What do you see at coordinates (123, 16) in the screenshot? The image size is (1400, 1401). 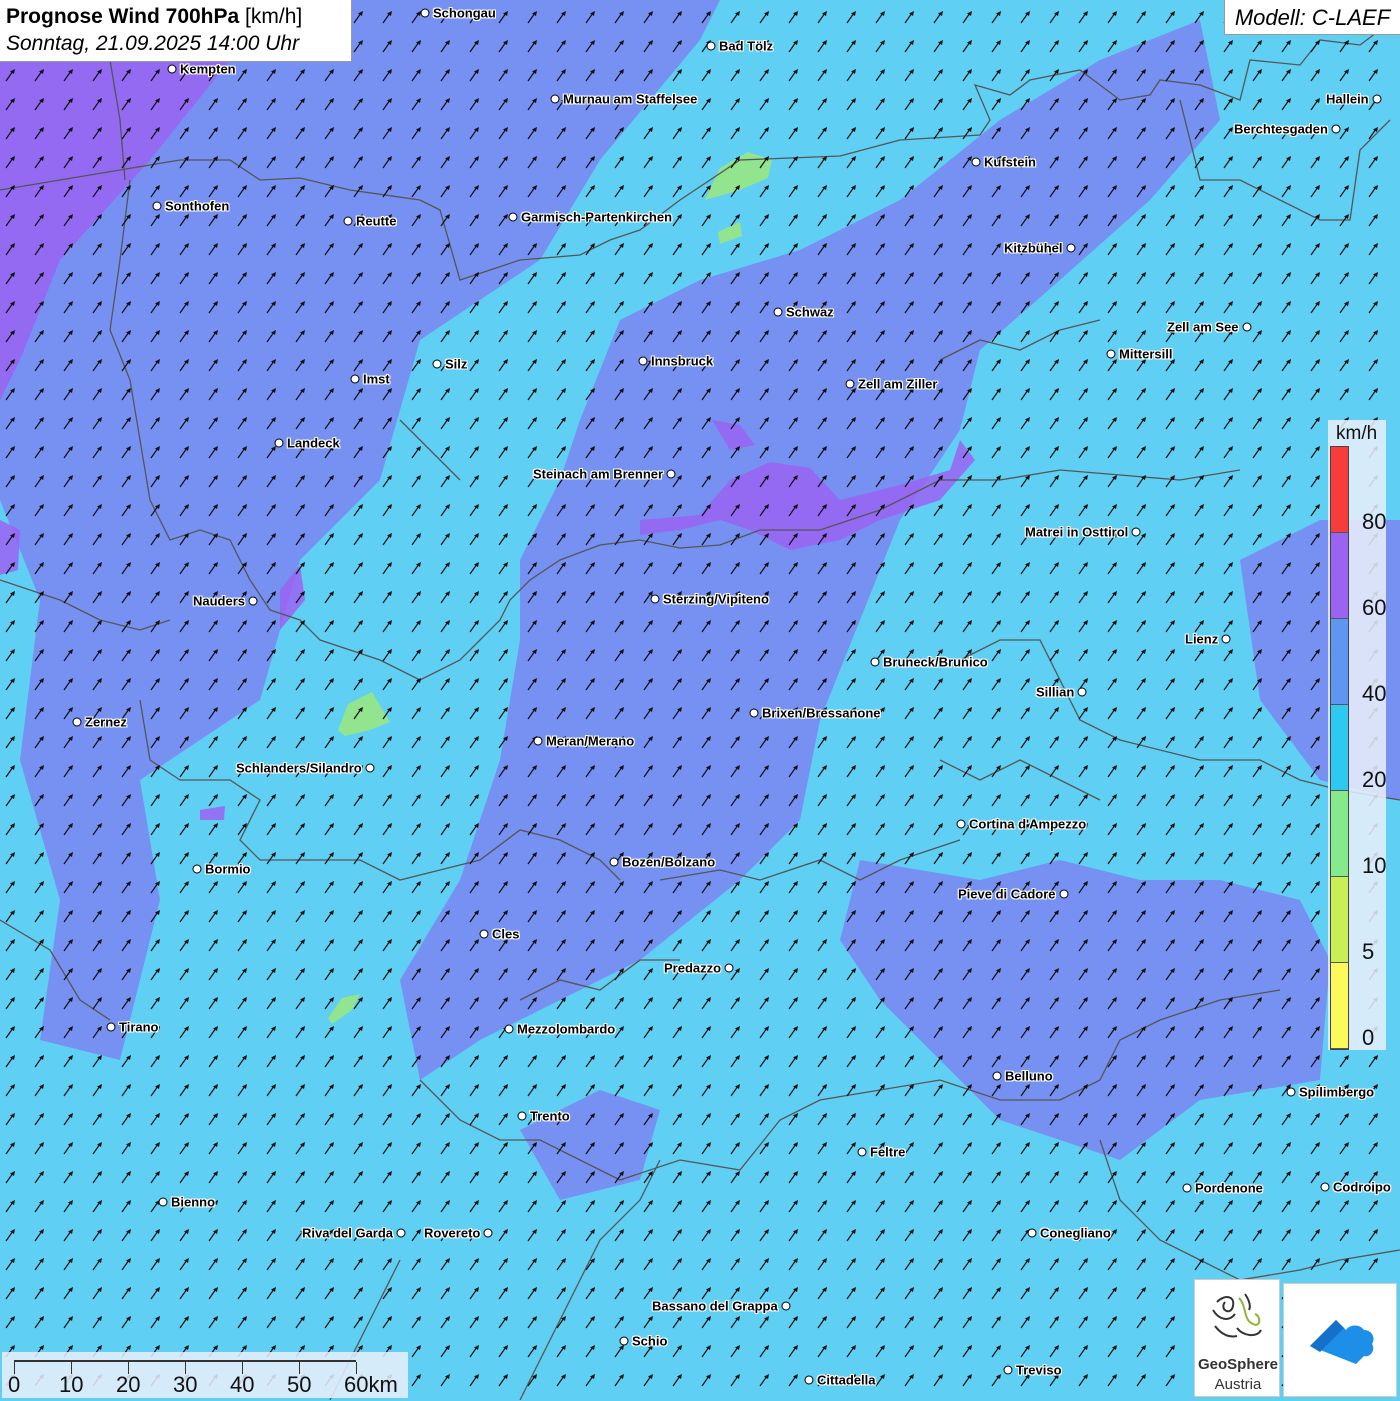 I see `title-text: Prognose Wind 700hPa` at bounding box center [123, 16].